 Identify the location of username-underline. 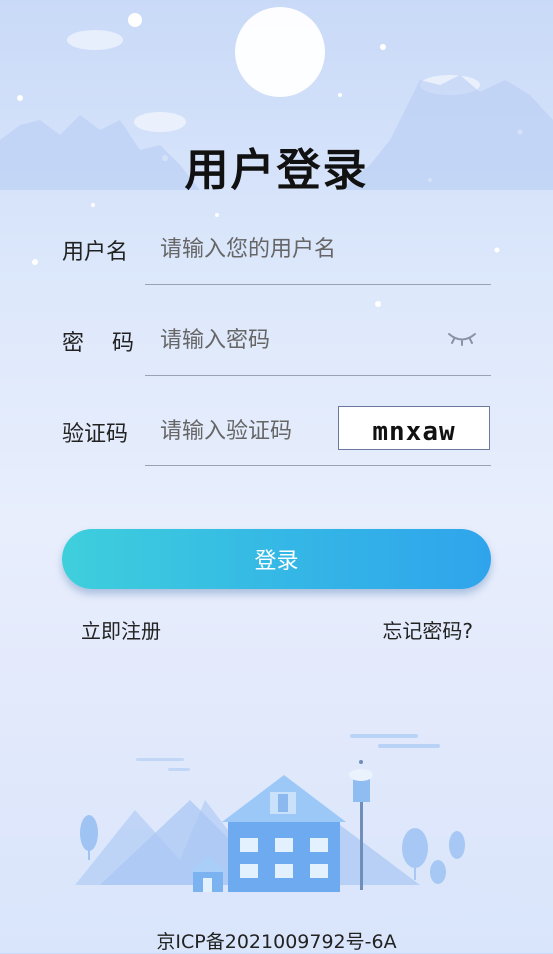
(318, 284).